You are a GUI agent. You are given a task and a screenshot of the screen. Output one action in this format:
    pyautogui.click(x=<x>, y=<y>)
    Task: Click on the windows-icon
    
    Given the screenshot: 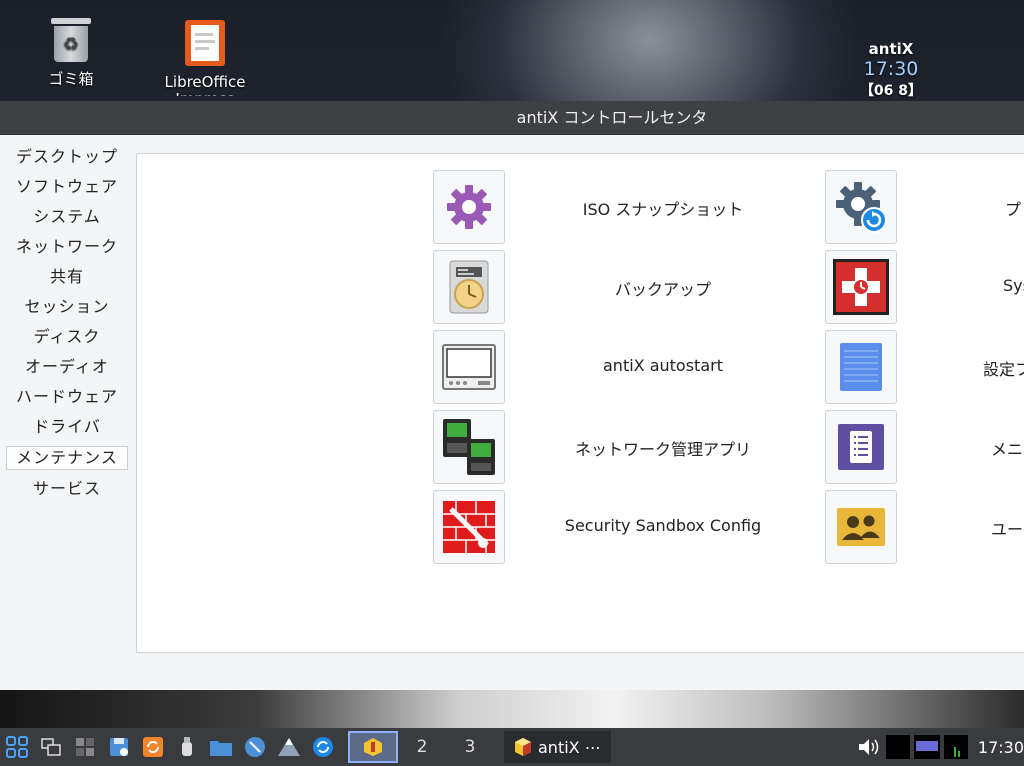 What is the action you would take?
    pyautogui.click(x=51, y=747)
    